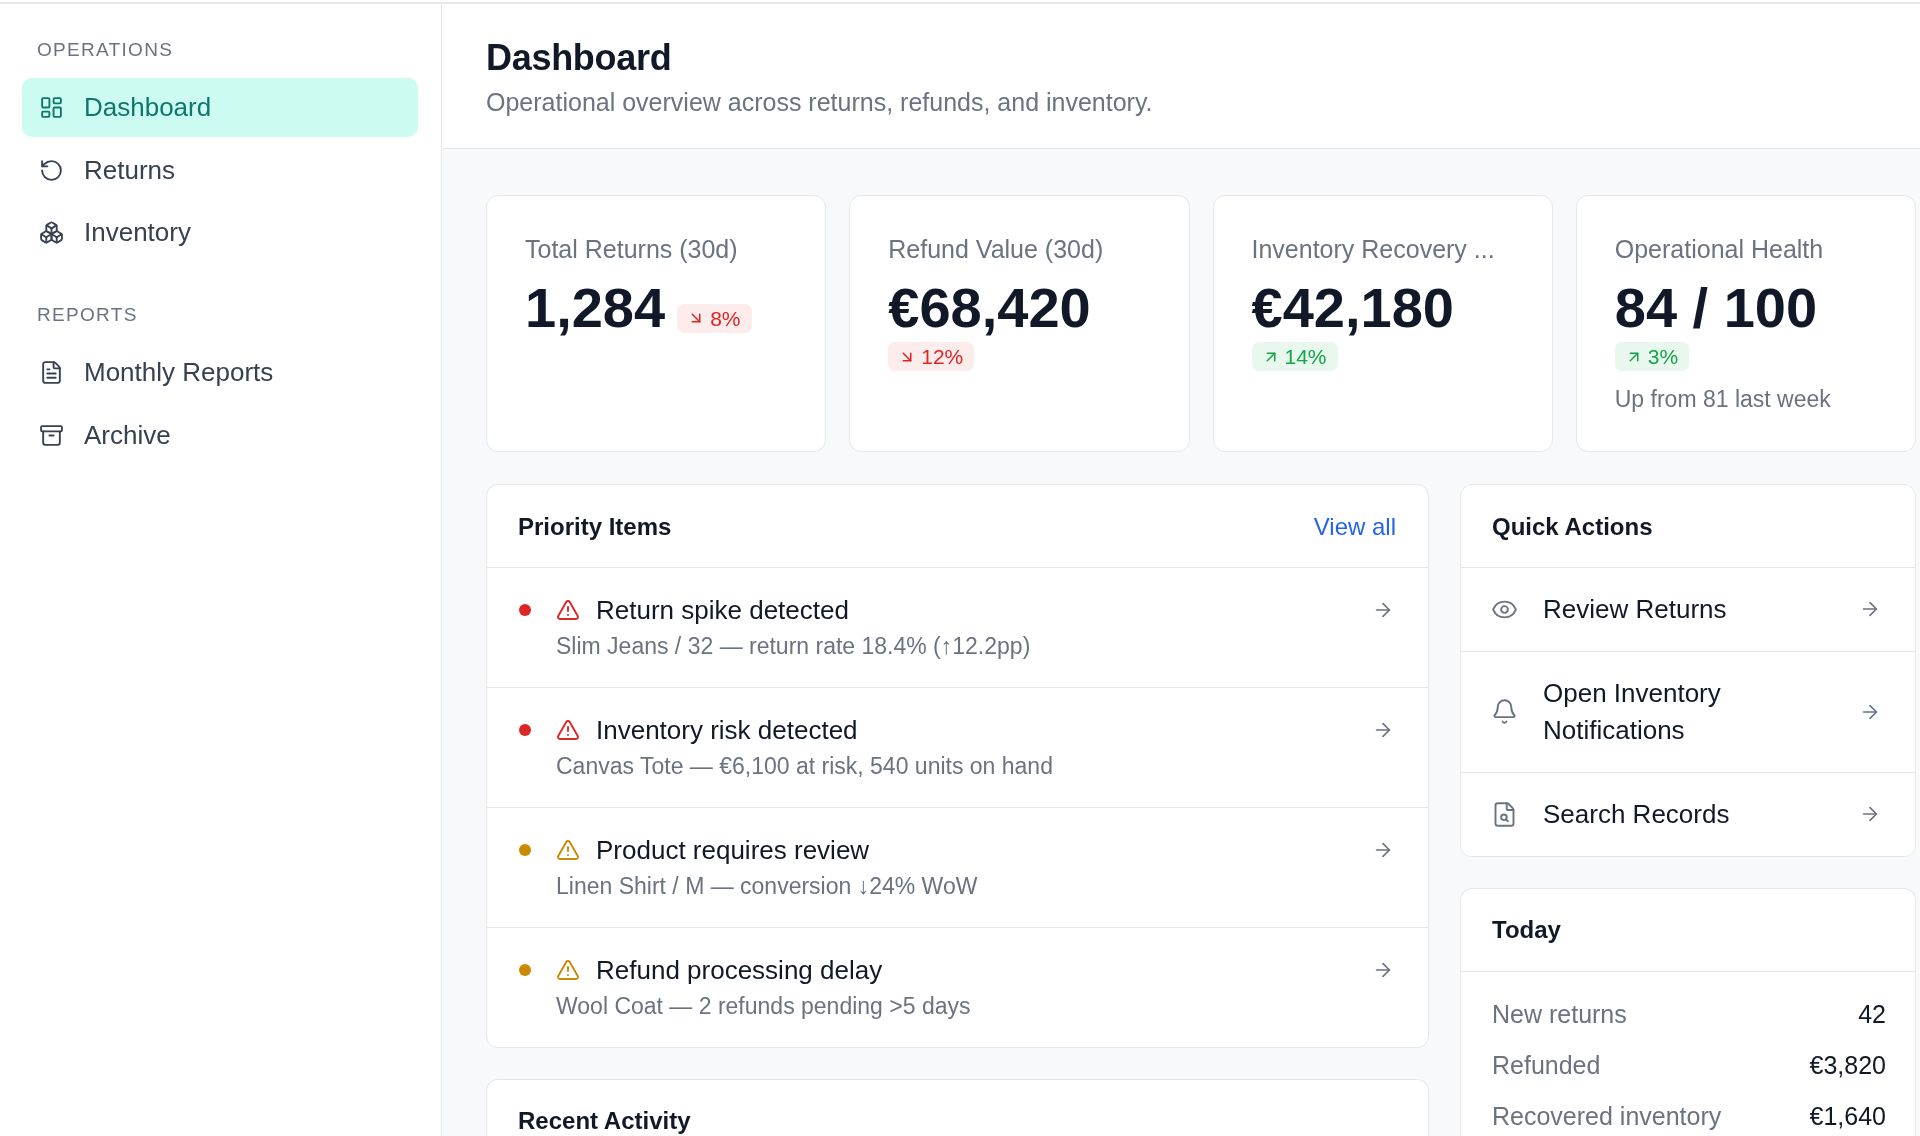 The image size is (1920, 1136). I want to click on card-title: Today, so click(1526, 930).